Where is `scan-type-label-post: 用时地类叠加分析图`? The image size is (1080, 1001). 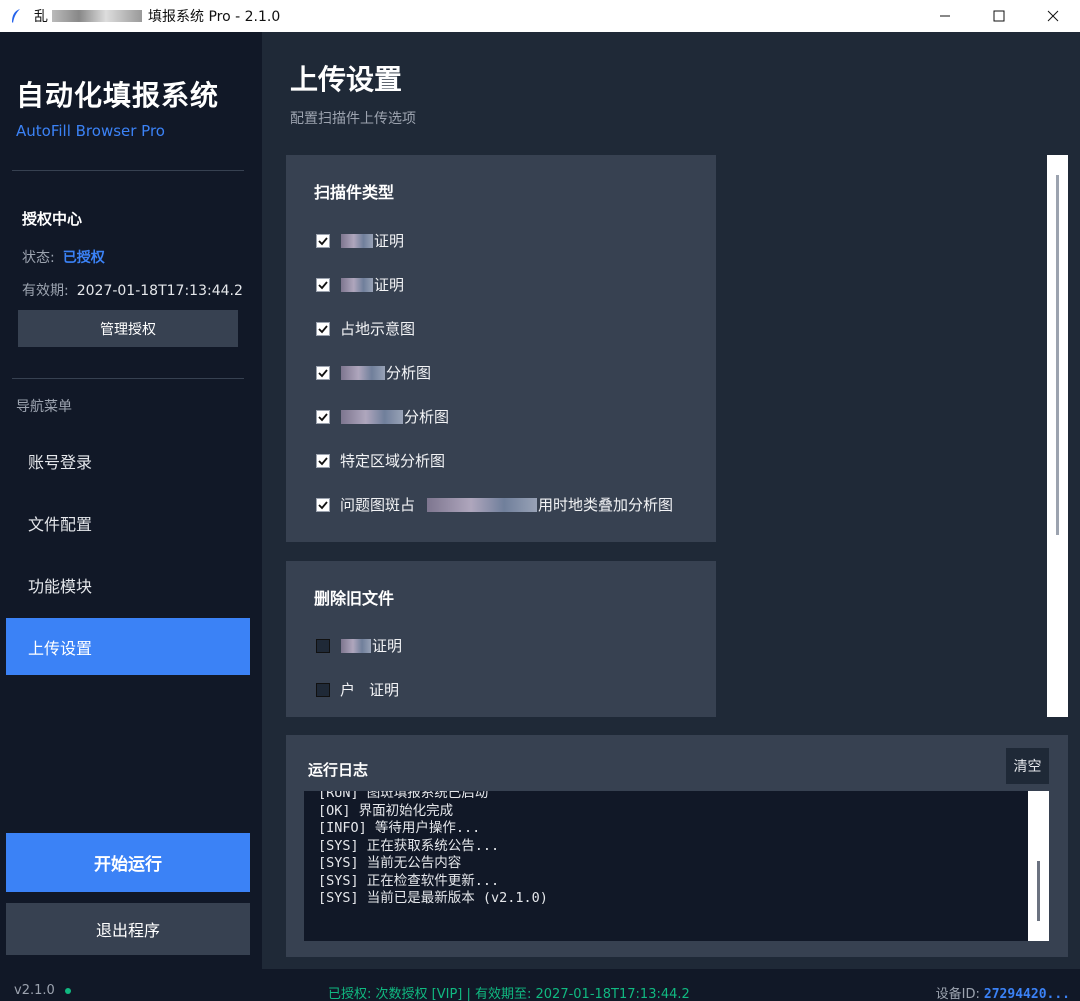
scan-type-label-post: 用时地类叠加分析图 is located at coordinates (606, 505).